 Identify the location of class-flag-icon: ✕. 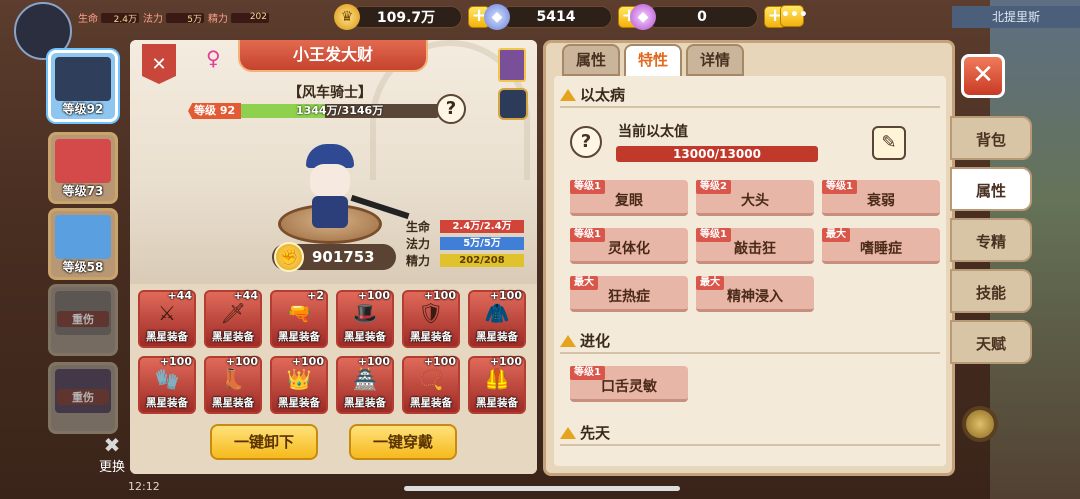
(159, 64).